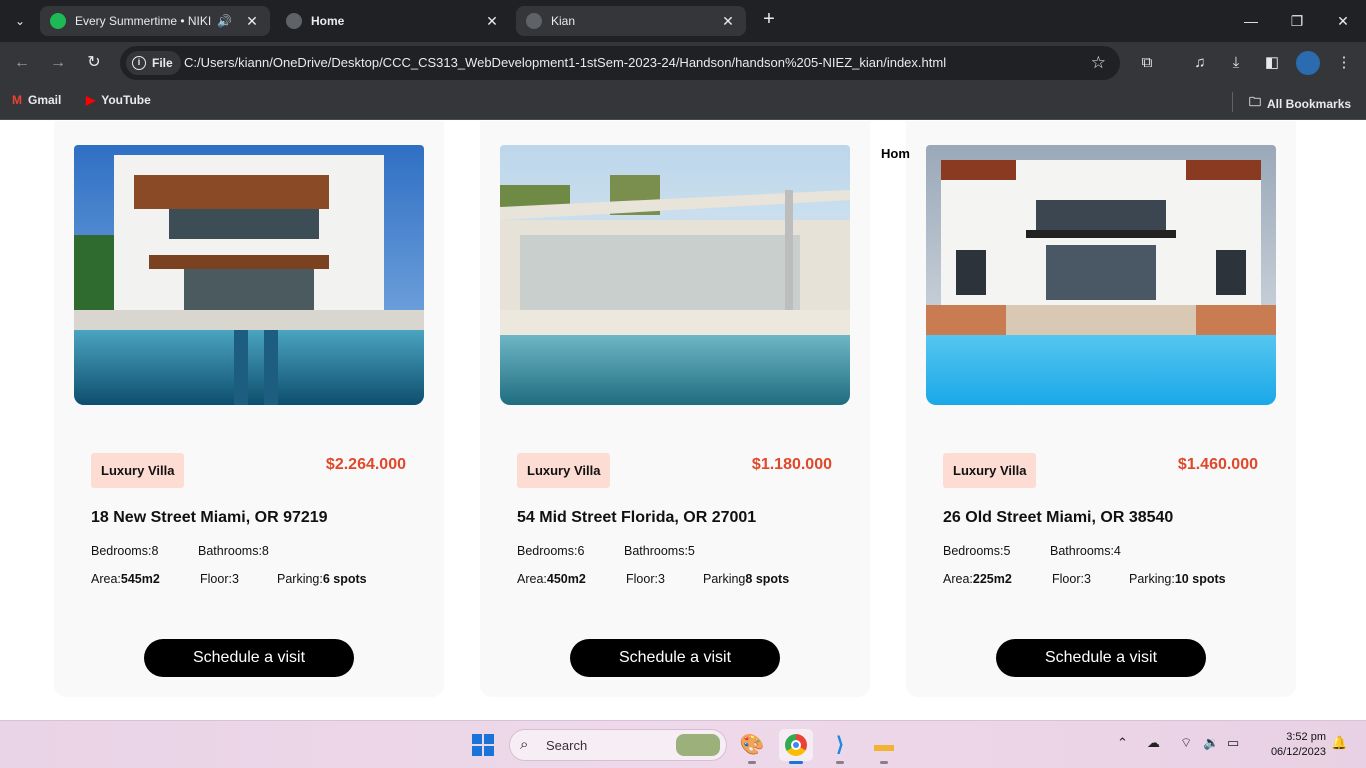  Describe the element at coordinates (796, 746) in the screenshot. I see `chrome-app-icon` at that location.